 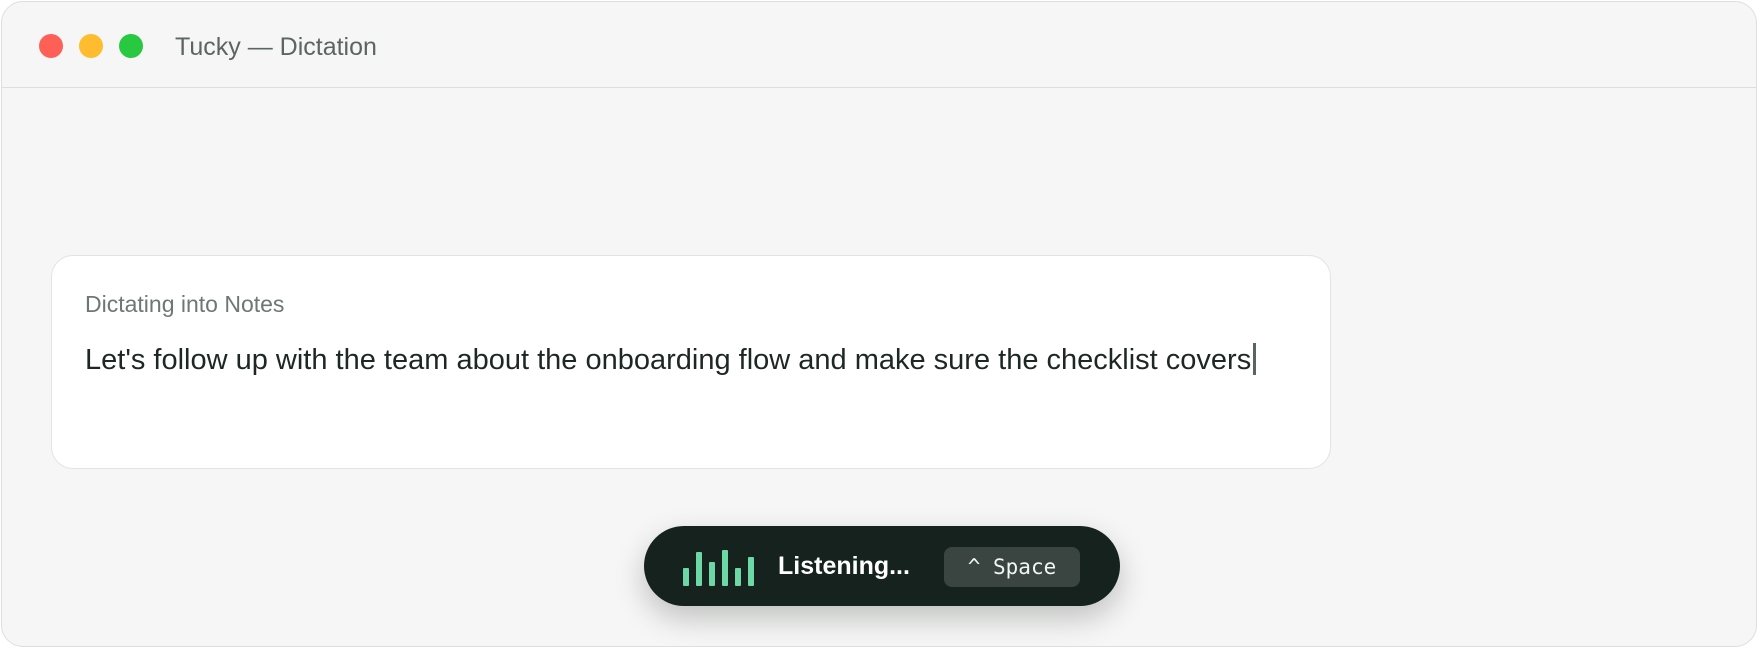 I want to click on maximize-window-button, so click(x=131, y=46).